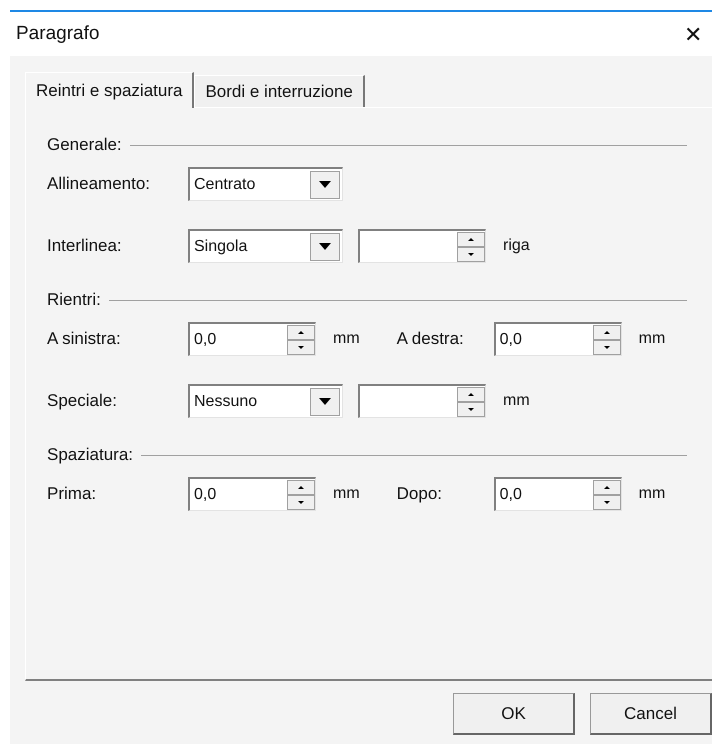 The width and height of the screenshot is (712, 744). I want to click on dropdown: Centrato, so click(265, 184).